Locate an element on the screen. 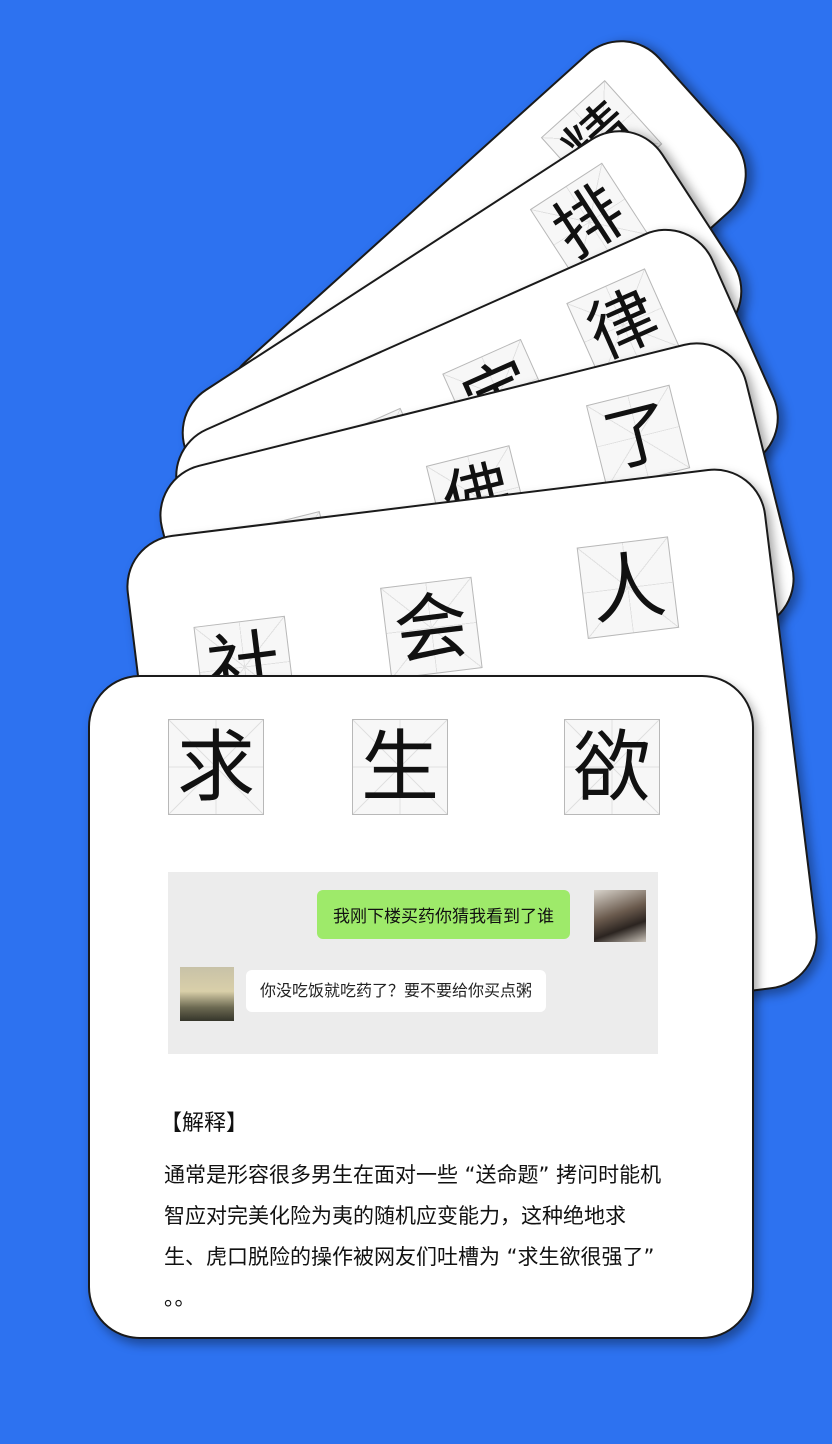 This screenshot has width=832, height=1444. chat-bubble-sent: 我刚下楼买药你猜我看到了谁 is located at coordinates (443, 914).